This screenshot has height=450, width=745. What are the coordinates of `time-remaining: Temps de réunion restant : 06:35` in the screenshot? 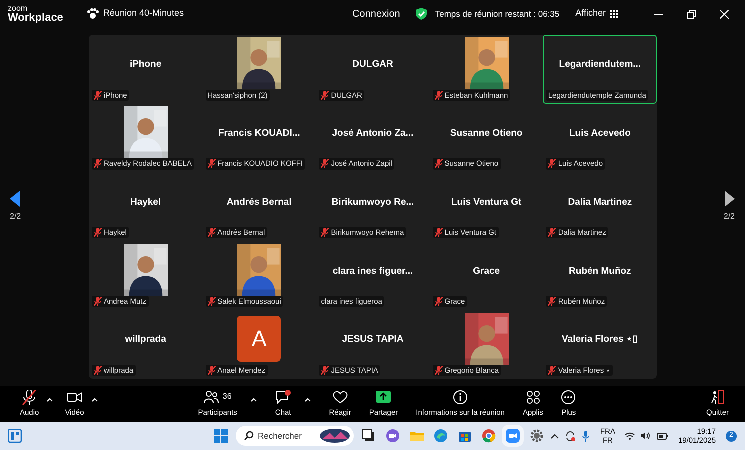 It's located at (497, 14).